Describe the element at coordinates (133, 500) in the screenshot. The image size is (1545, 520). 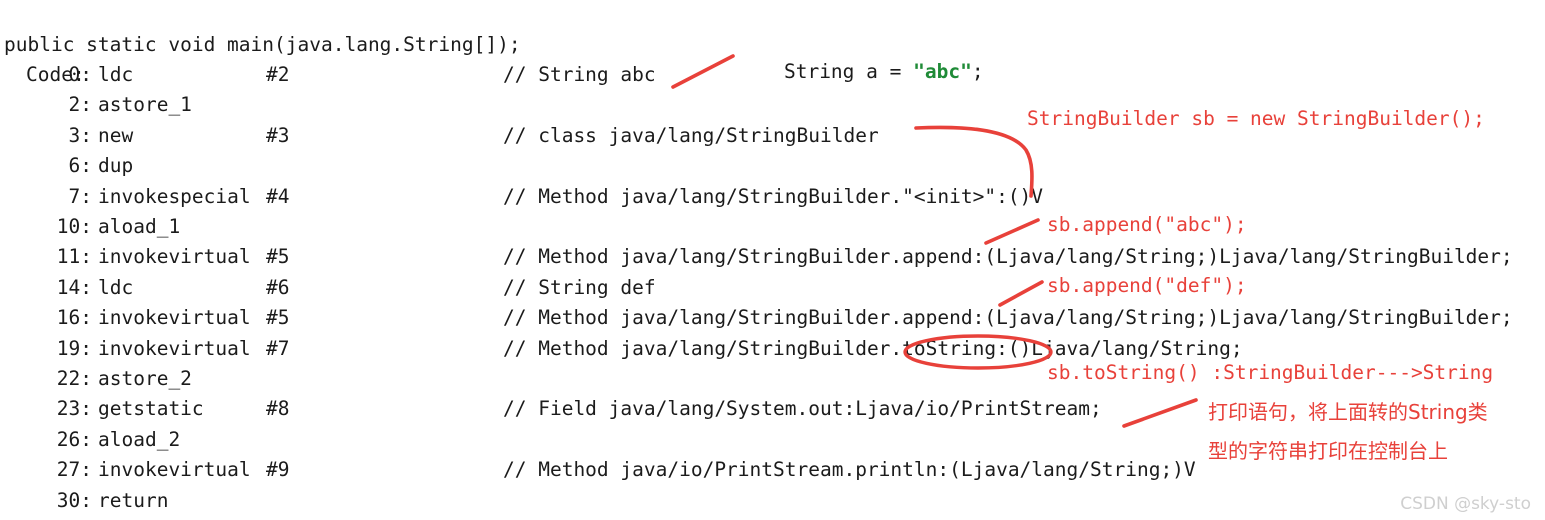
I see `instruction-opcode: return` at that location.